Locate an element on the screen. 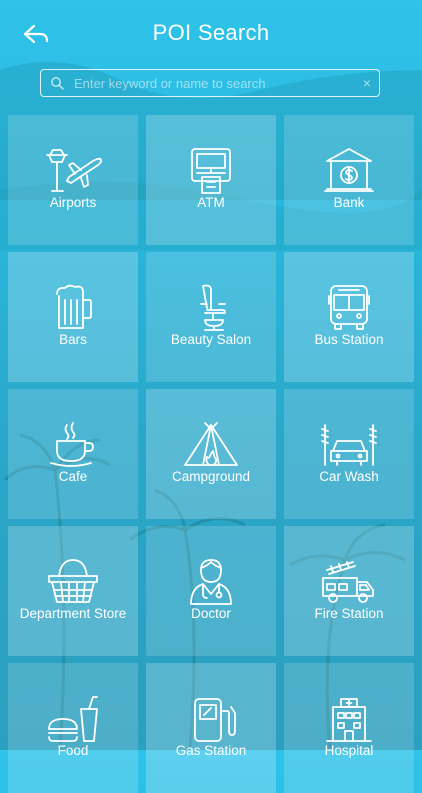 The height and width of the screenshot is (793, 422). category-tile-hospital: Hospital is located at coordinates (349, 728).